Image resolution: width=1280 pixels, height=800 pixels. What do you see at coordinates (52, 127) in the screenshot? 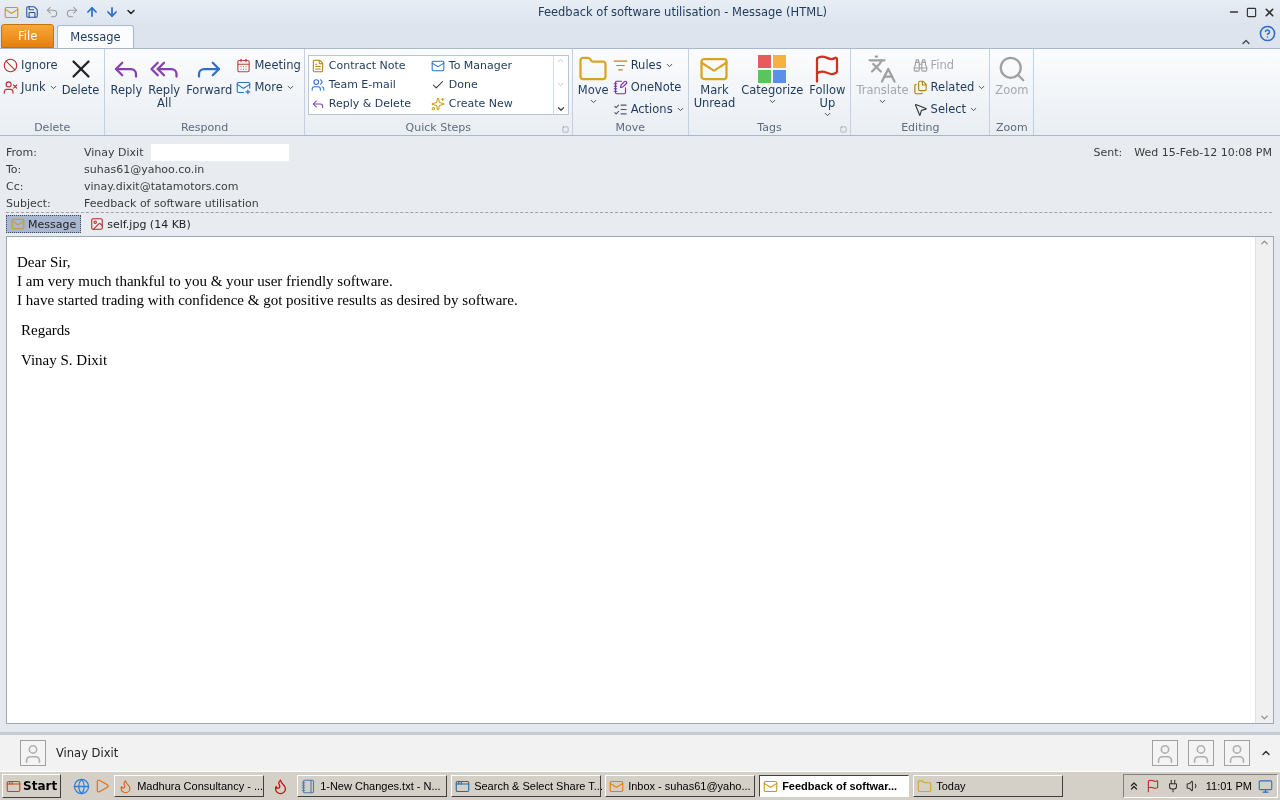
I see `group-label: Delete` at bounding box center [52, 127].